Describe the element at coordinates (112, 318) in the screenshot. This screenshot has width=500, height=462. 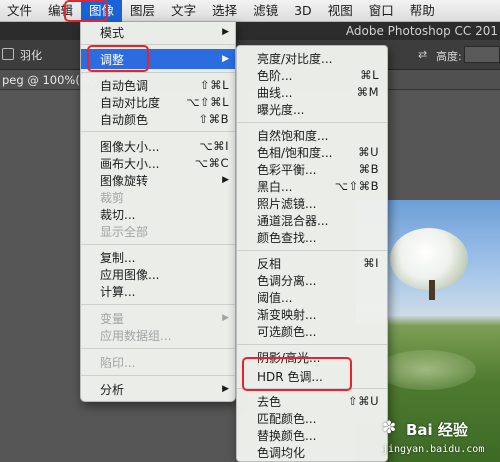
I see `menu-item-label: 变量` at that location.